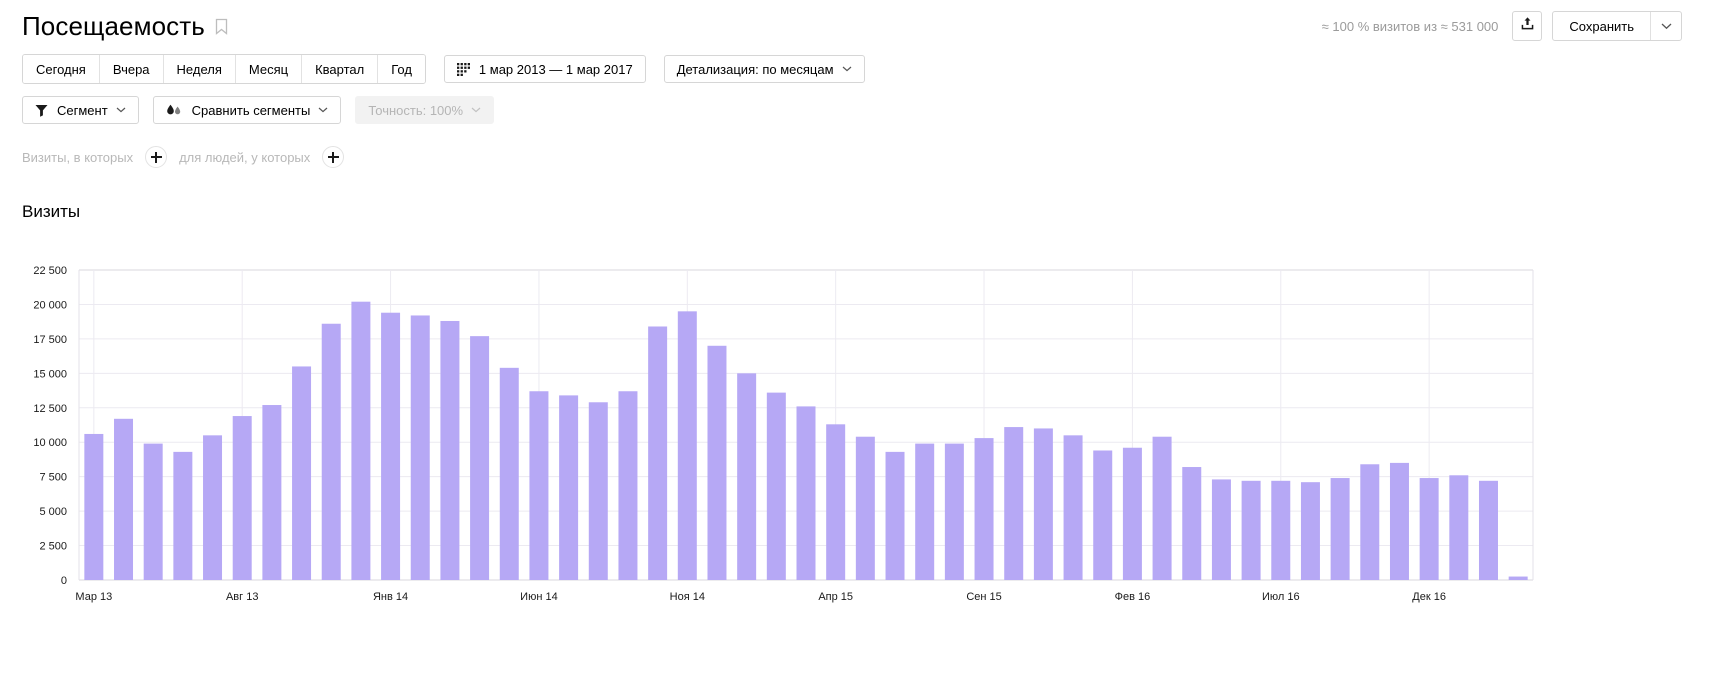 This screenshot has width=1710, height=683. What do you see at coordinates (41, 110) in the screenshot?
I see `funnel-filter-icon` at bounding box center [41, 110].